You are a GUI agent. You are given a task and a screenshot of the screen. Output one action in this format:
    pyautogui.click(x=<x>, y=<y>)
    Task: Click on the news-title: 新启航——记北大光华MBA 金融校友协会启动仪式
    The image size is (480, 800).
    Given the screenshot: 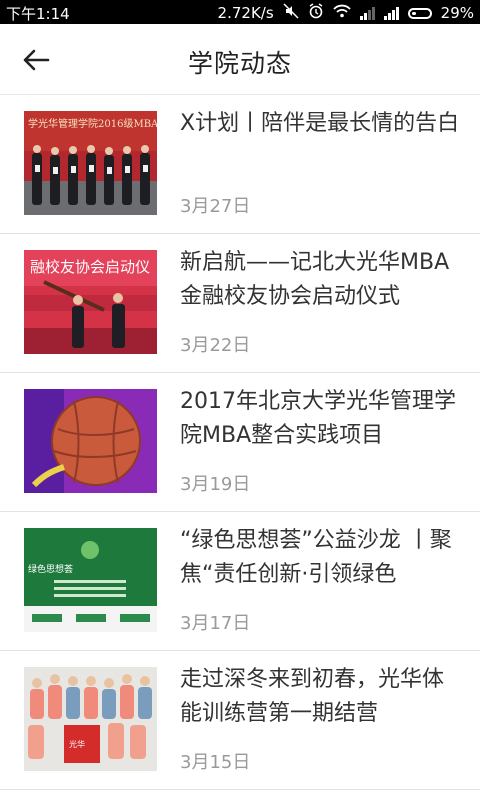 What is the action you would take?
    pyautogui.click(x=315, y=279)
    